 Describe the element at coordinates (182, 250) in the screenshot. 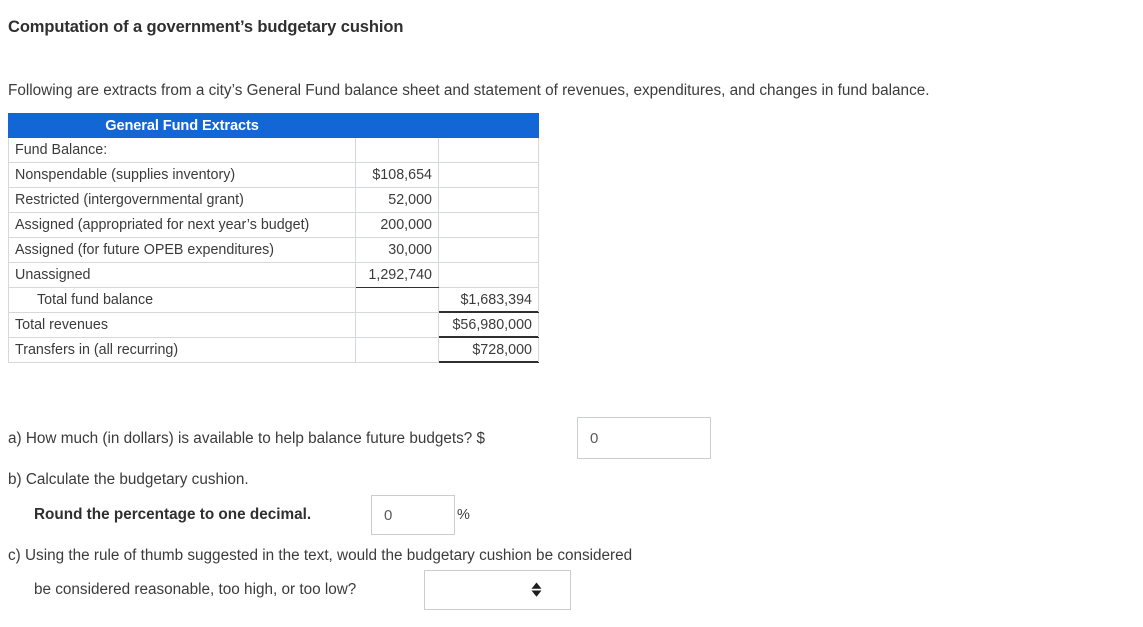

I see `row-label: Assigned (for future OPEB expenditures)` at that location.